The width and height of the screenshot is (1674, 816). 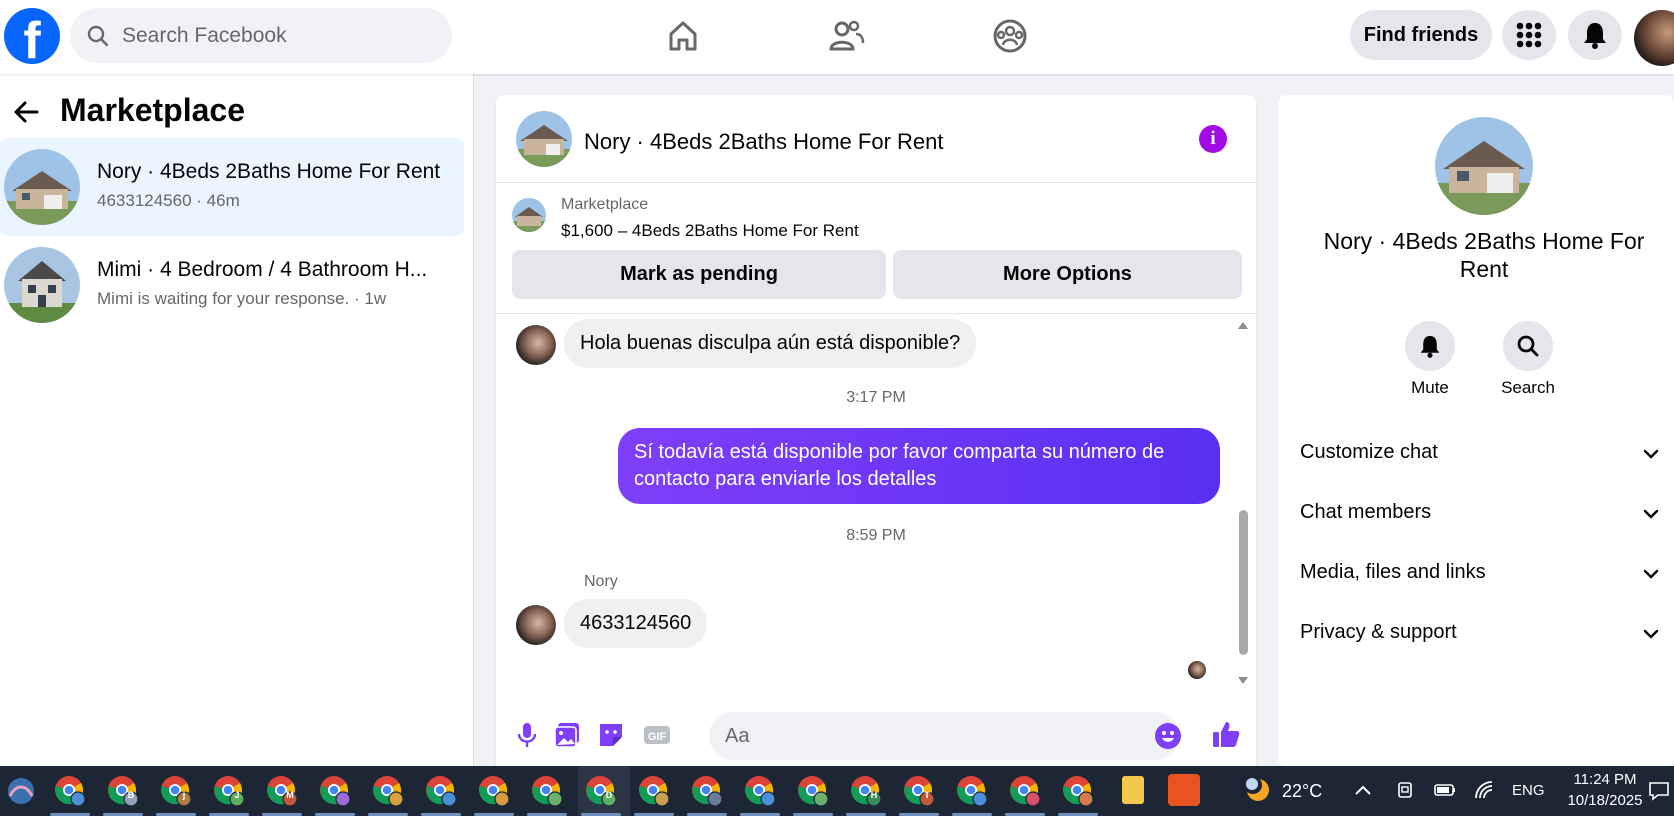 I want to click on facebook-logo-icon: f, so click(x=32, y=36).